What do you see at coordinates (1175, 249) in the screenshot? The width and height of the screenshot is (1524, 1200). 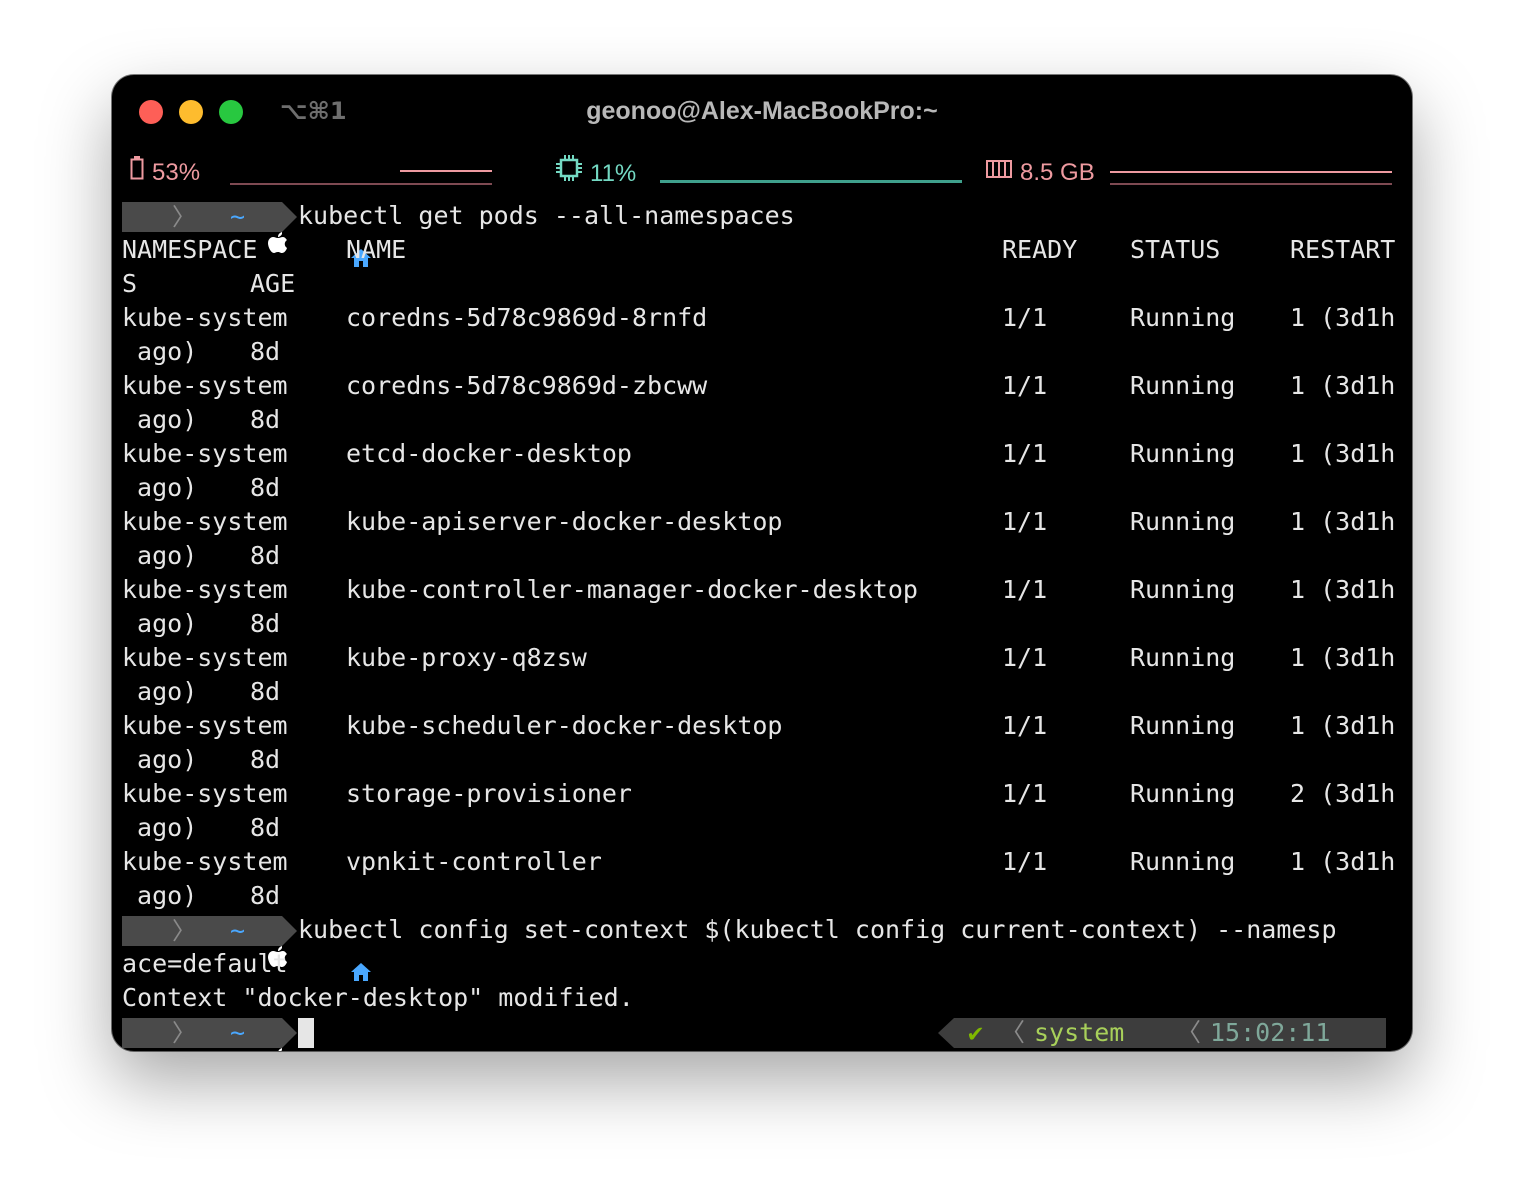 I see `header-status: STATUS` at bounding box center [1175, 249].